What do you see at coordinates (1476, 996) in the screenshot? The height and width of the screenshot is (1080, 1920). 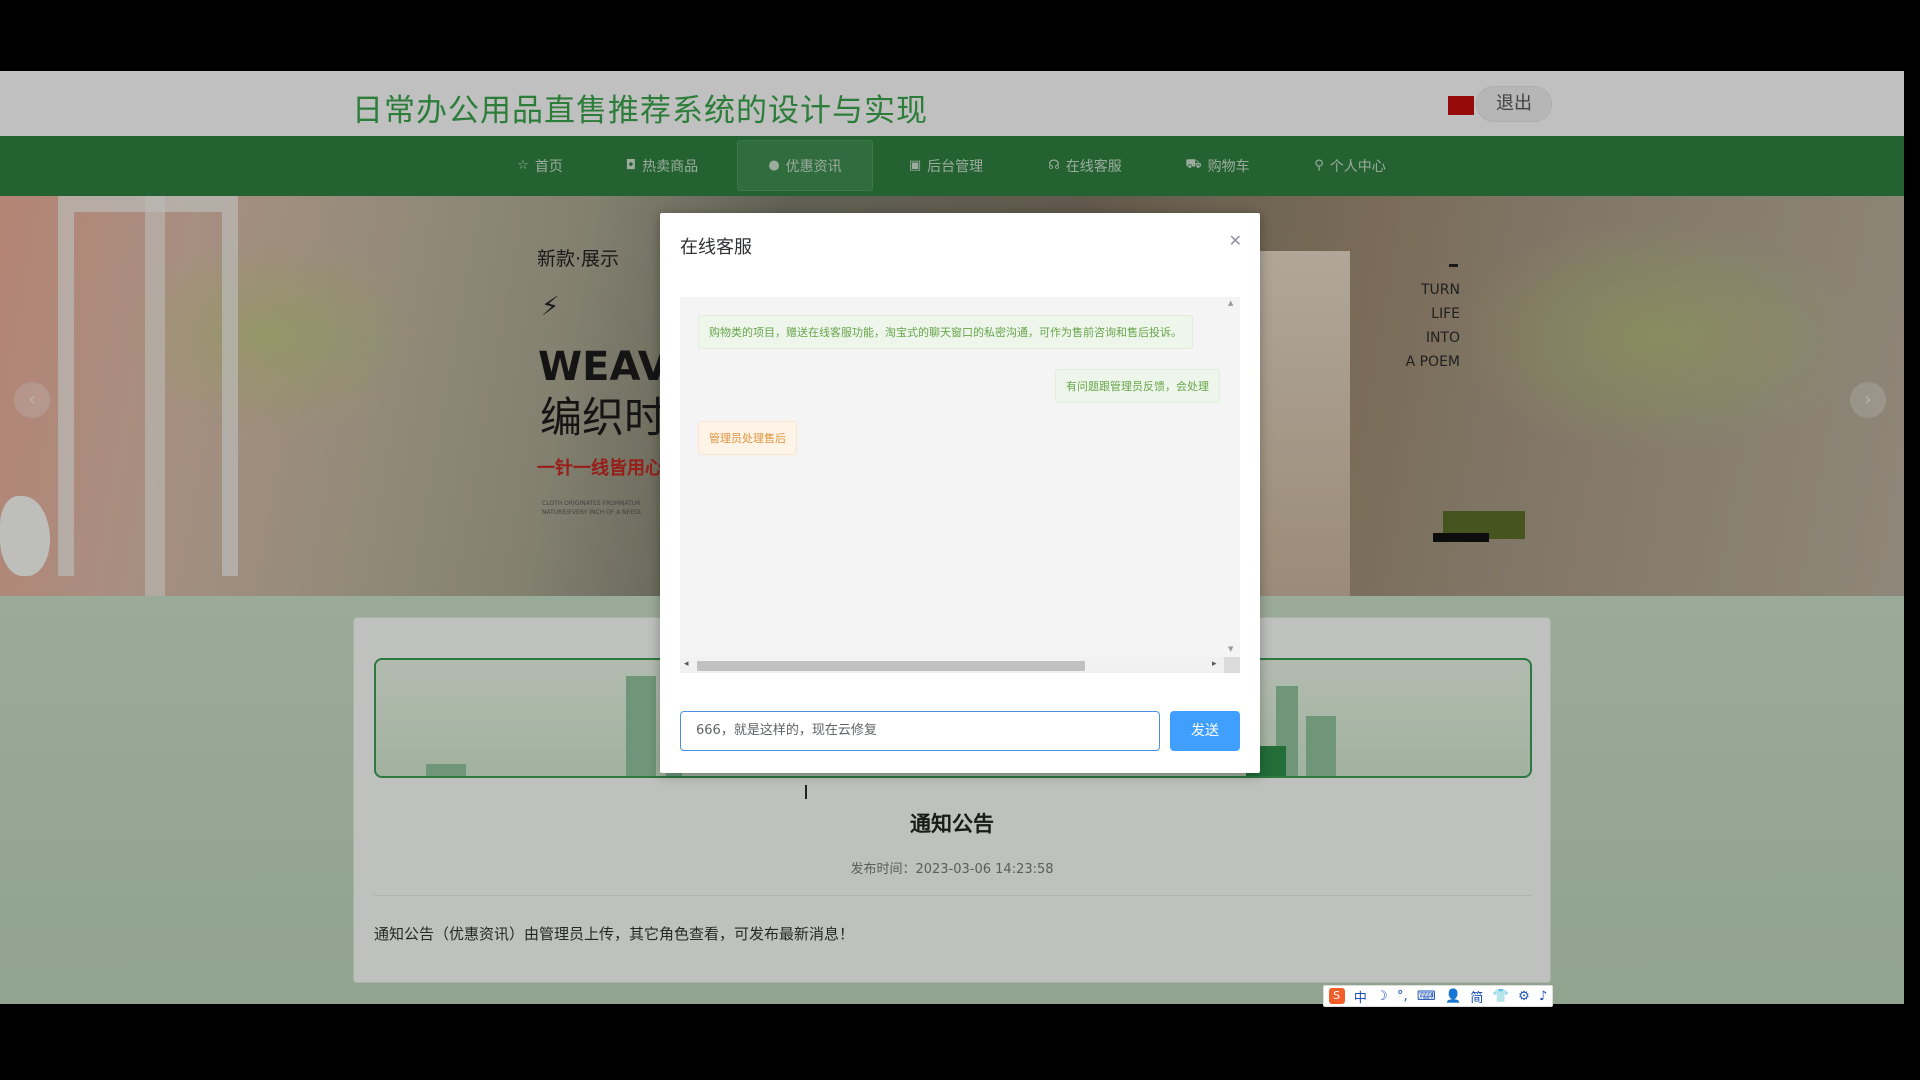 I see `ime-simplified: 简` at bounding box center [1476, 996].